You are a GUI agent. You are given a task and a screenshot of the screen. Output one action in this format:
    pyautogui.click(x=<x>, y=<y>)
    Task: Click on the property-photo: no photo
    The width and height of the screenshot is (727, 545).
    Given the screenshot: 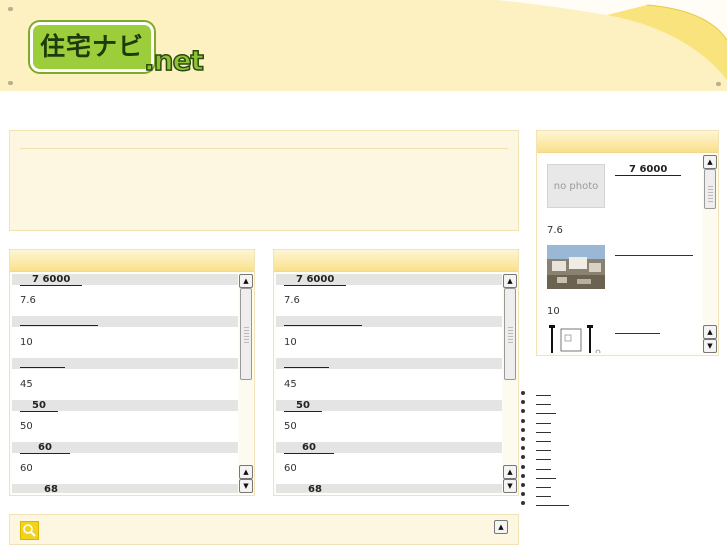 What is the action you would take?
    pyautogui.click(x=576, y=186)
    